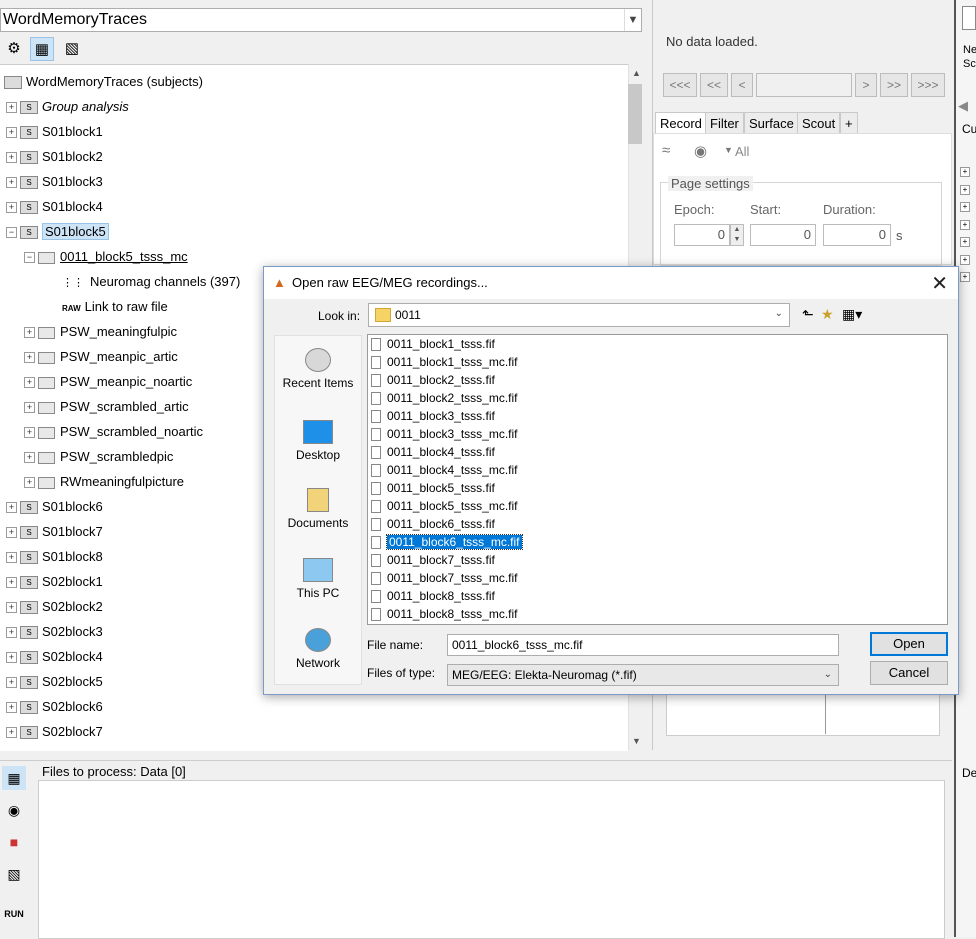 This screenshot has width=976, height=939. What do you see at coordinates (106, 407) in the screenshot?
I see `tree-node: + PSW_scrambled_artic` at bounding box center [106, 407].